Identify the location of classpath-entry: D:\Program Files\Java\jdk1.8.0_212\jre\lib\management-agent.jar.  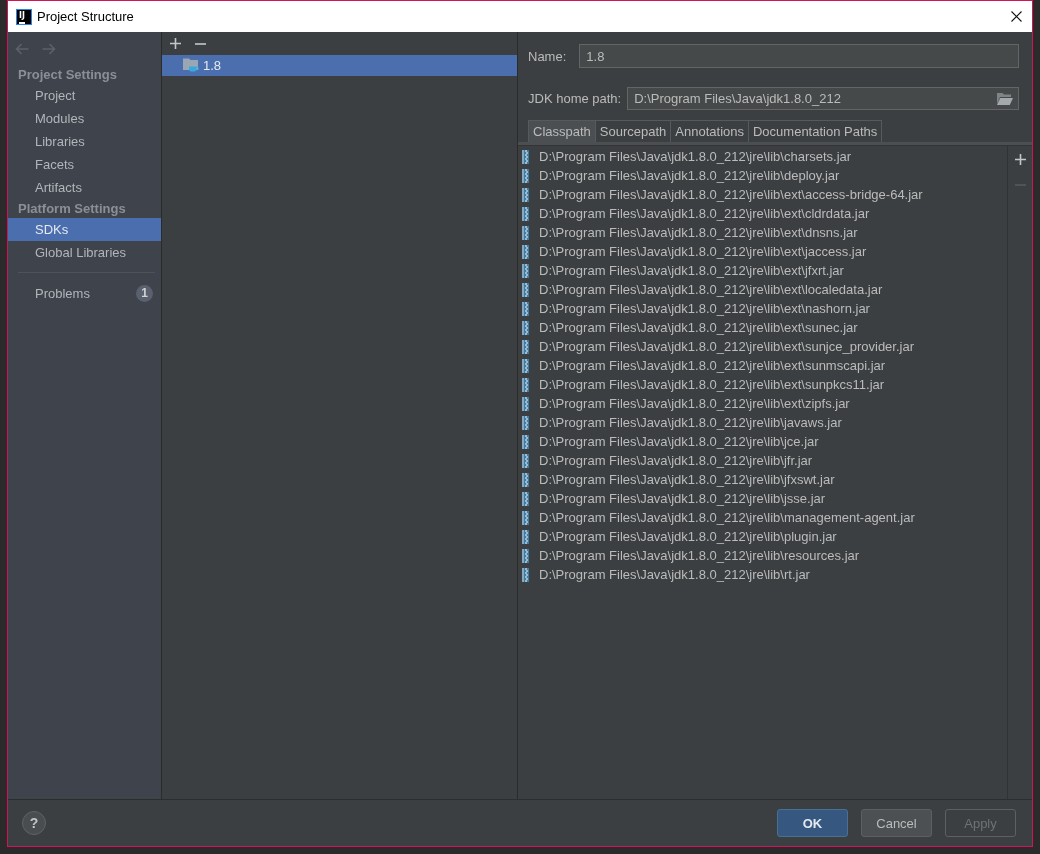
(727, 517).